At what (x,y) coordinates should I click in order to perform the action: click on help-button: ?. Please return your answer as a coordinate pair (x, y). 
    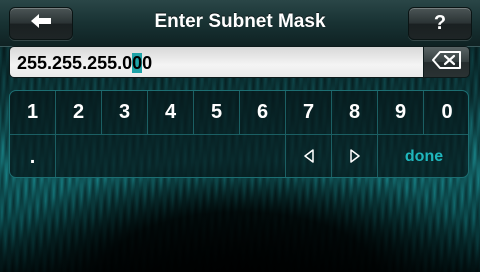
    Looking at the image, I should click on (440, 23).